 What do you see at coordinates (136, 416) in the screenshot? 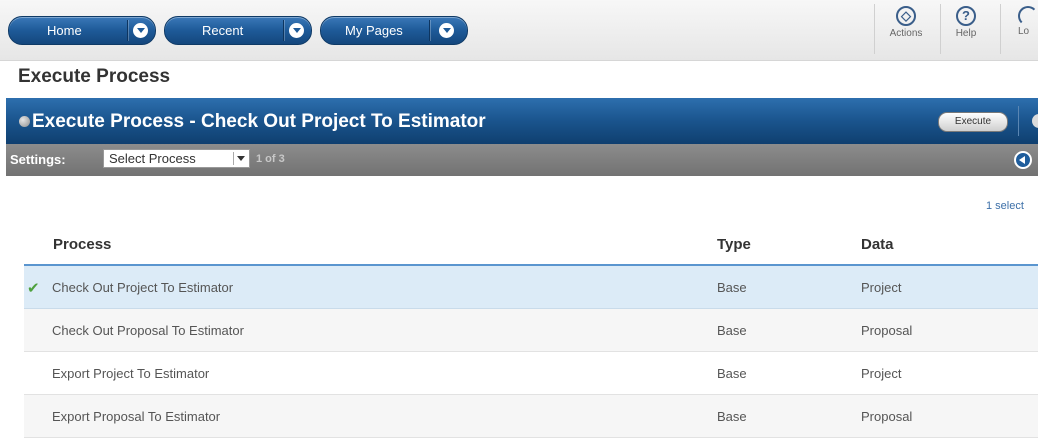
I see `process-cell: Export Proposal To Estimator` at bounding box center [136, 416].